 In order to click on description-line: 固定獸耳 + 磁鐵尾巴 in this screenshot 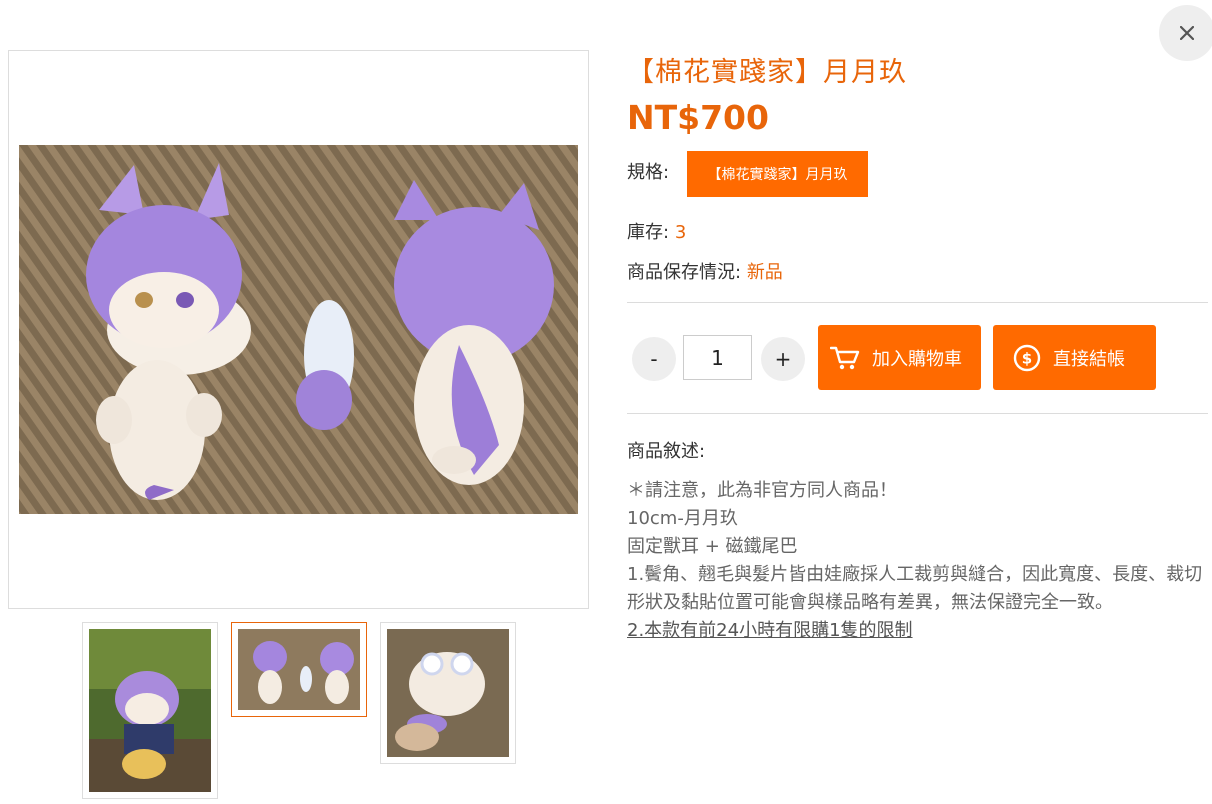, I will do `click(712, 546)`.